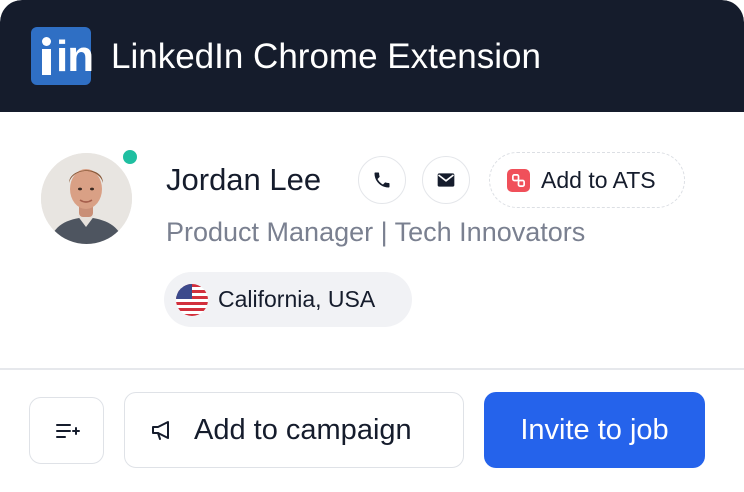 This screenshot has width=744, height=492. Describe the element at coordinates (297, 299) in the screenshot. I see `location-text: California, USA` at that location.